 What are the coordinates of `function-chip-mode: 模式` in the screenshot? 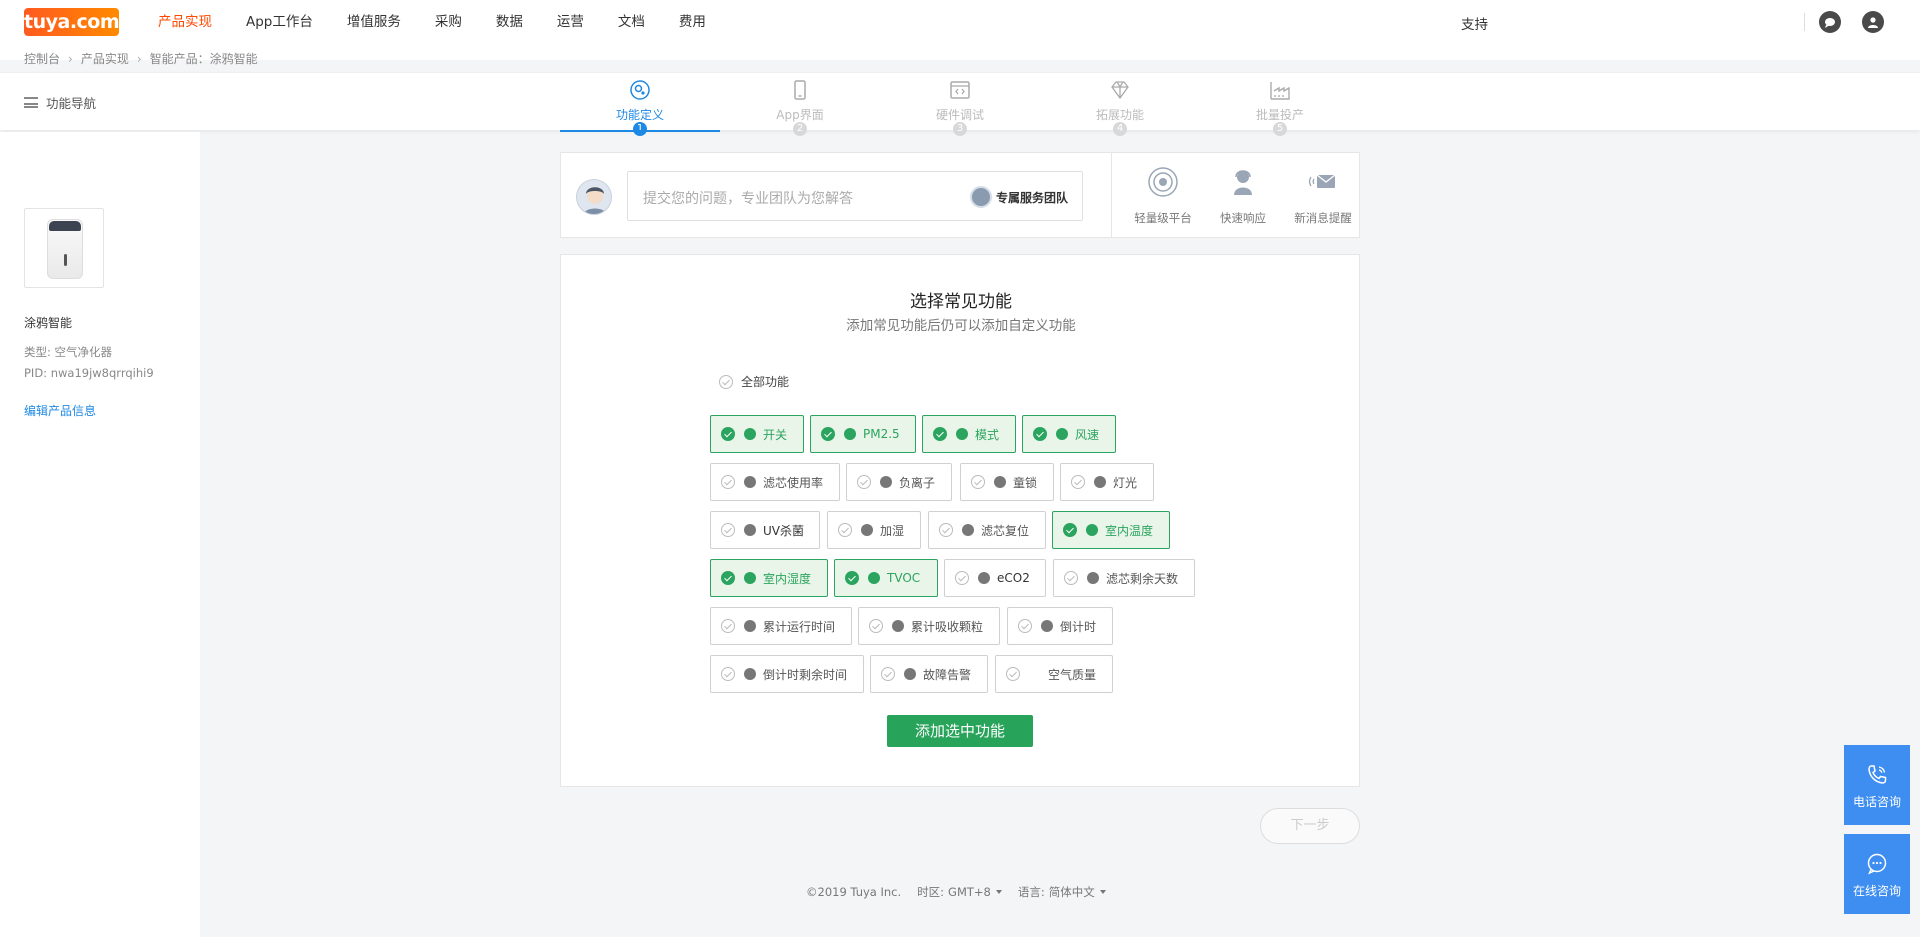 It's located at (969, 434).